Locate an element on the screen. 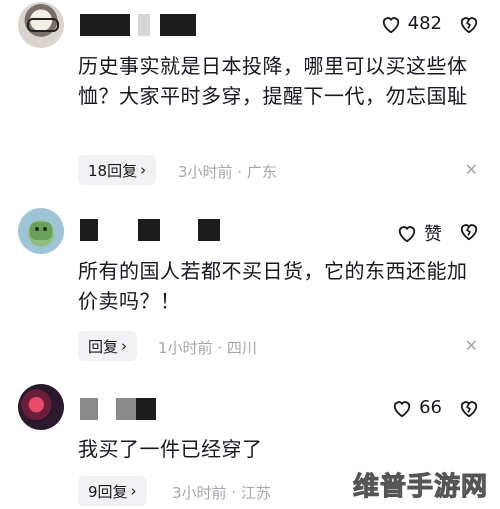  like-button: 66 is located at coordinates (416, 407).